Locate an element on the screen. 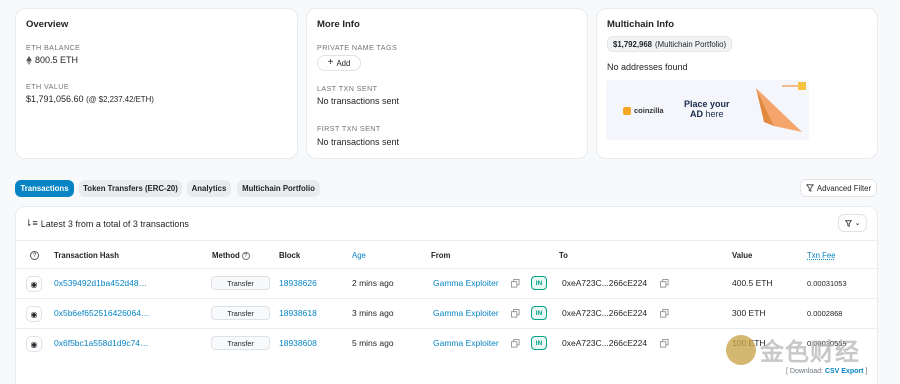 The width and height of the screenshot is (900, 384). first-txn-value: No transactions sent is located at coordinates (358, 142).